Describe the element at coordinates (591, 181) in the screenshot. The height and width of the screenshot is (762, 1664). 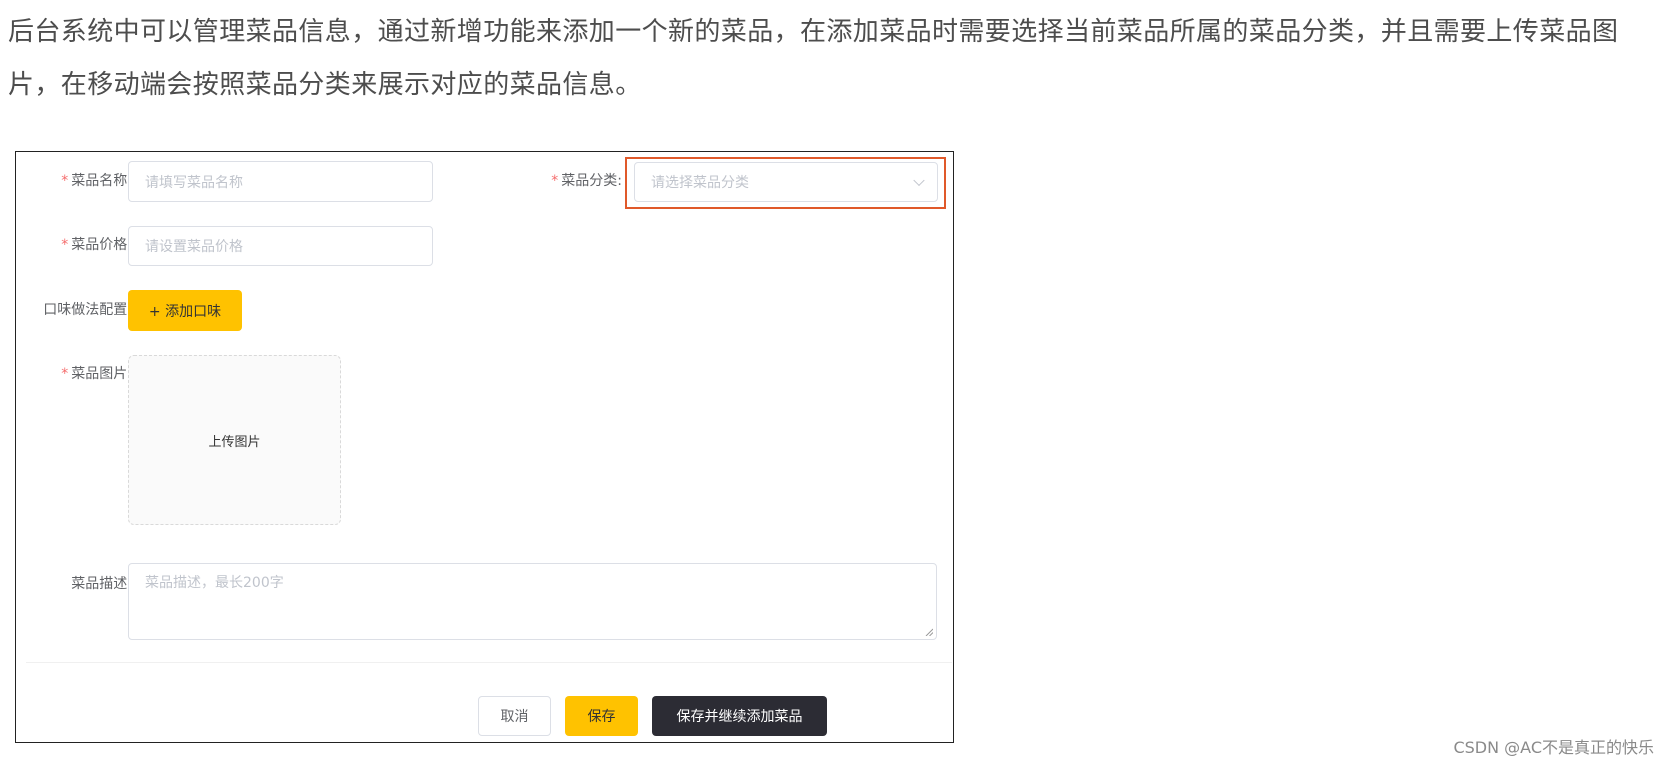
I see `dish-category-label-text: 菜品分类:` at that location.